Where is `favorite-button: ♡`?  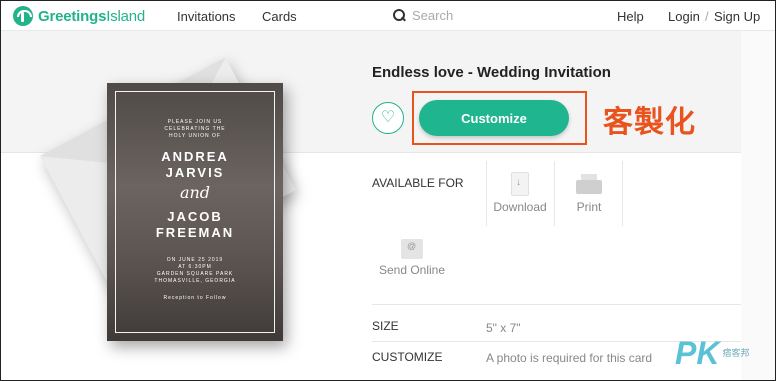 favorite-button: ♡ is located at coordinates (388, 118).